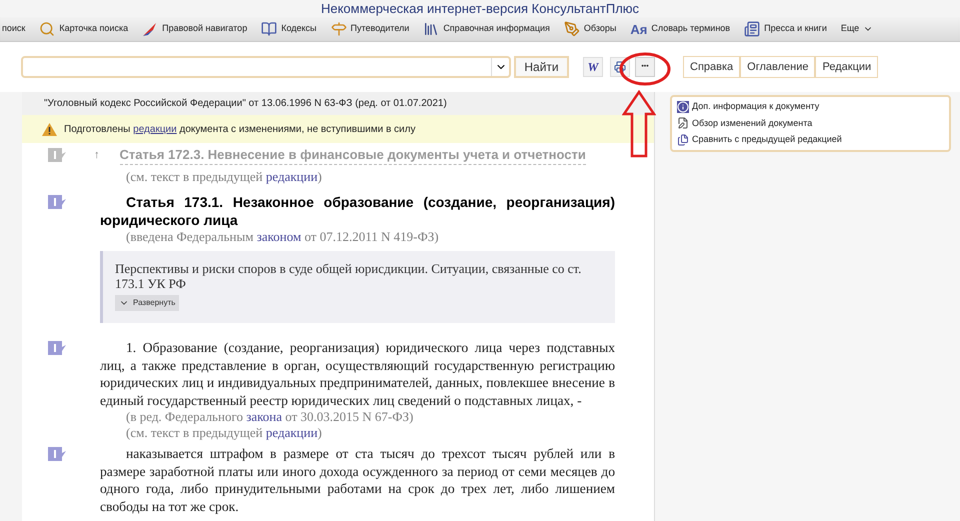 Image resolution: width=960 pixels, height=521 pixels. What do you see at coordinates (357, 211) in the screenshot?
I see `article-heading: Статья 173.1. Незаконное образование (создание, реорганизация) юридического лица` at bounding box center [357, 211].